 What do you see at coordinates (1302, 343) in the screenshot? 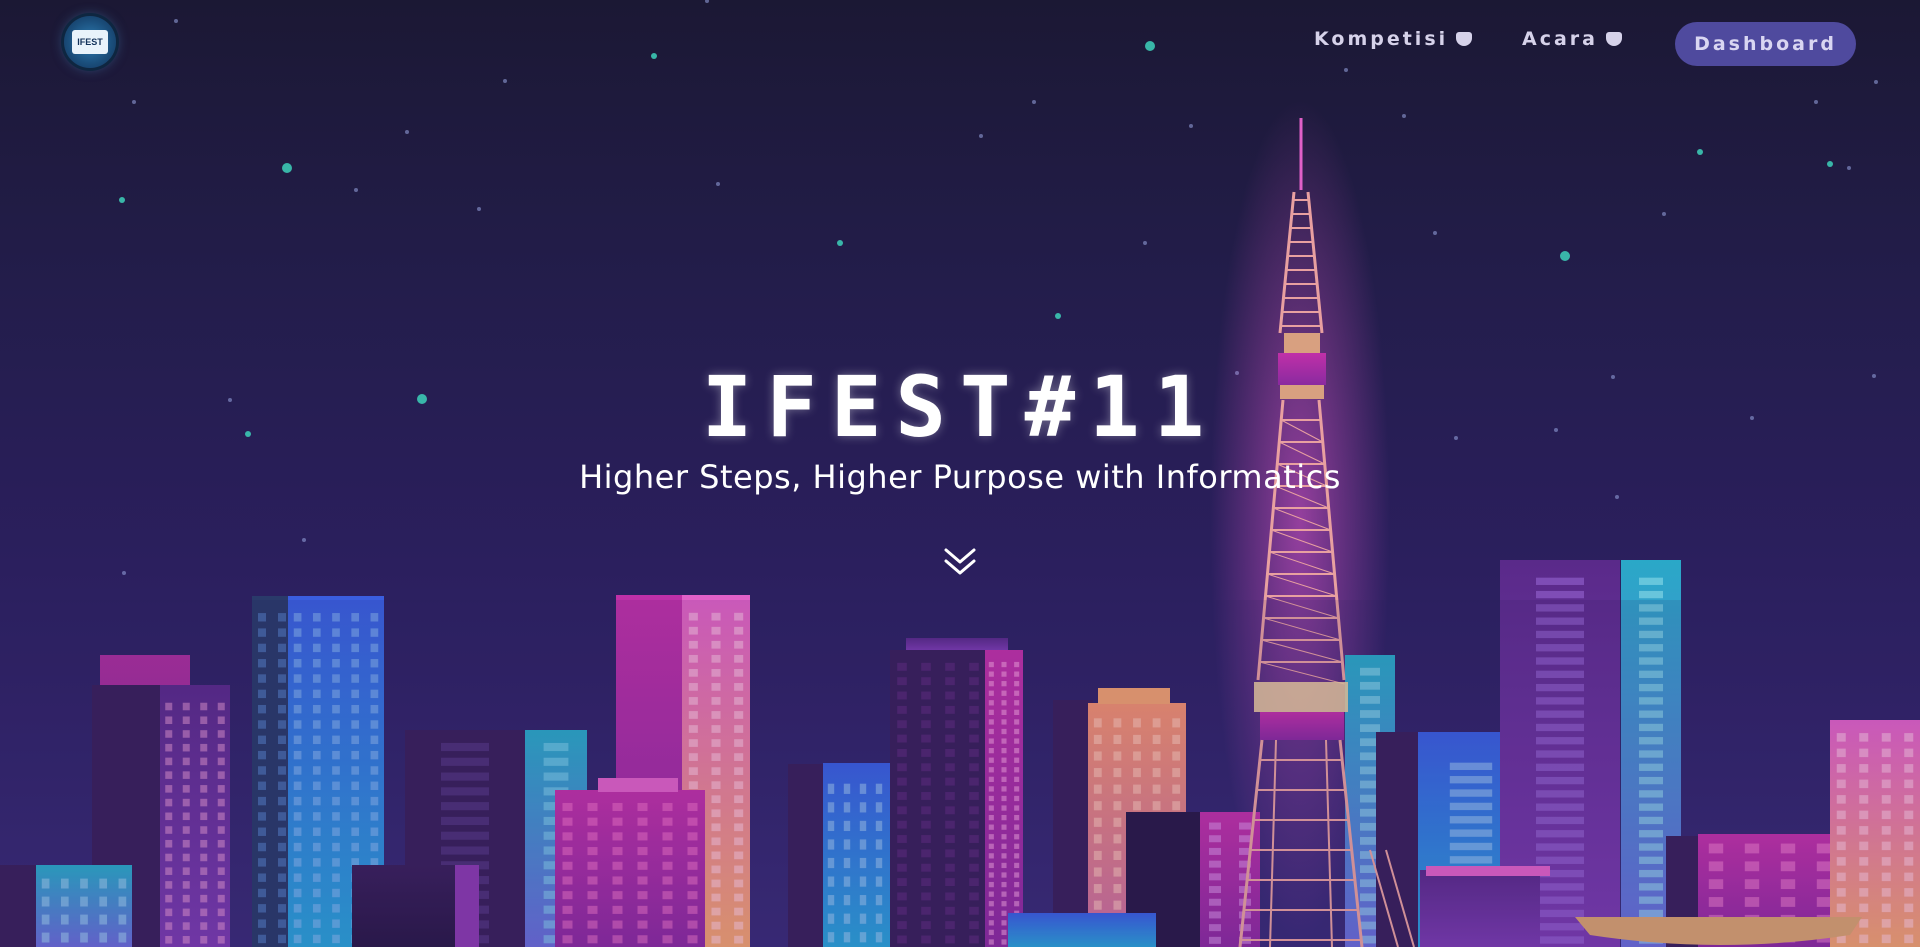
I see `building-shape` at bounding box center [1302, 343].